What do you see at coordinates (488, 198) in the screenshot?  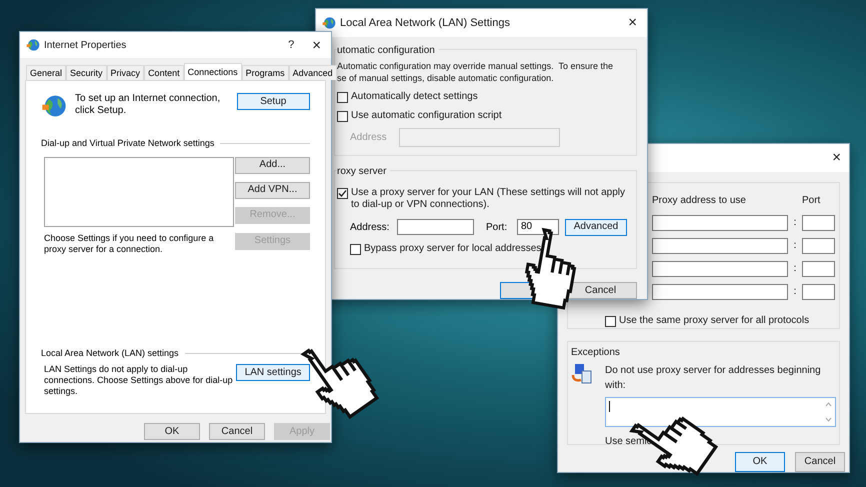 I see `checkbox-label: Use a proxy server for your LAN (These settings will not apply to dial-up or VPN connections).` at bounding box center [488, 198].